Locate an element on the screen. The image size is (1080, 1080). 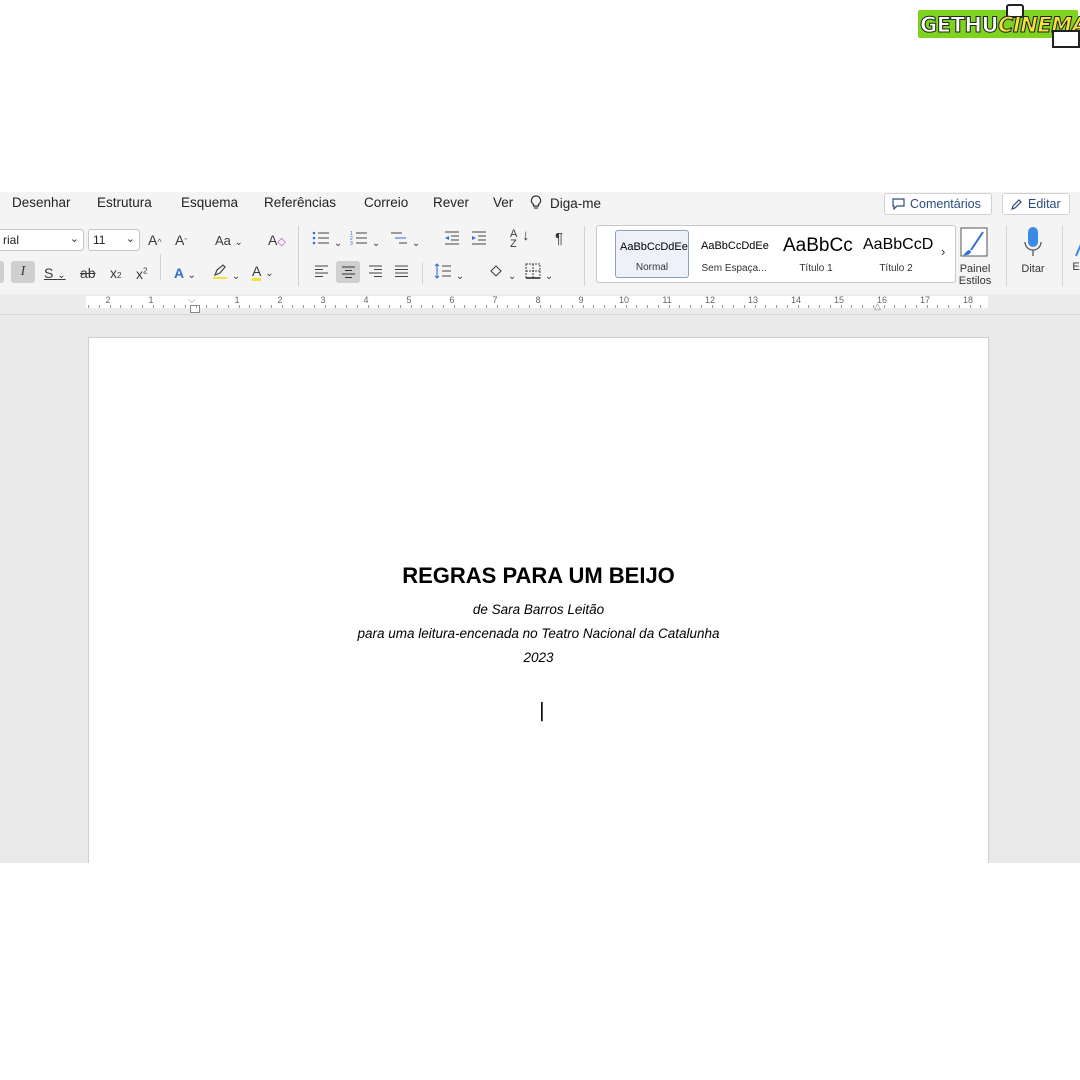
chevron-down-icon: ⌄ is located at coordinates (74, 239).